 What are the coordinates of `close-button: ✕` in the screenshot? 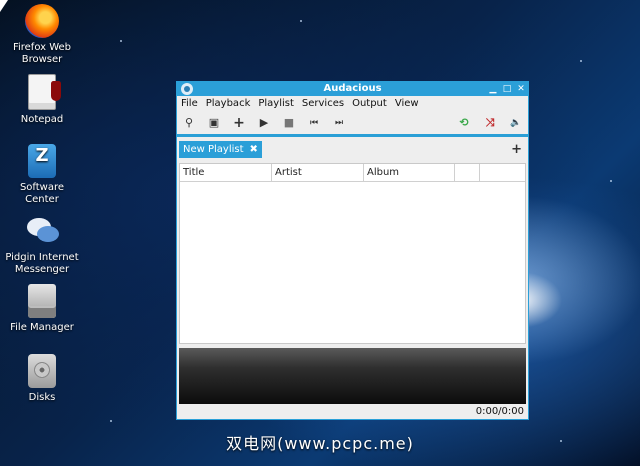 It's located at (521, 89).